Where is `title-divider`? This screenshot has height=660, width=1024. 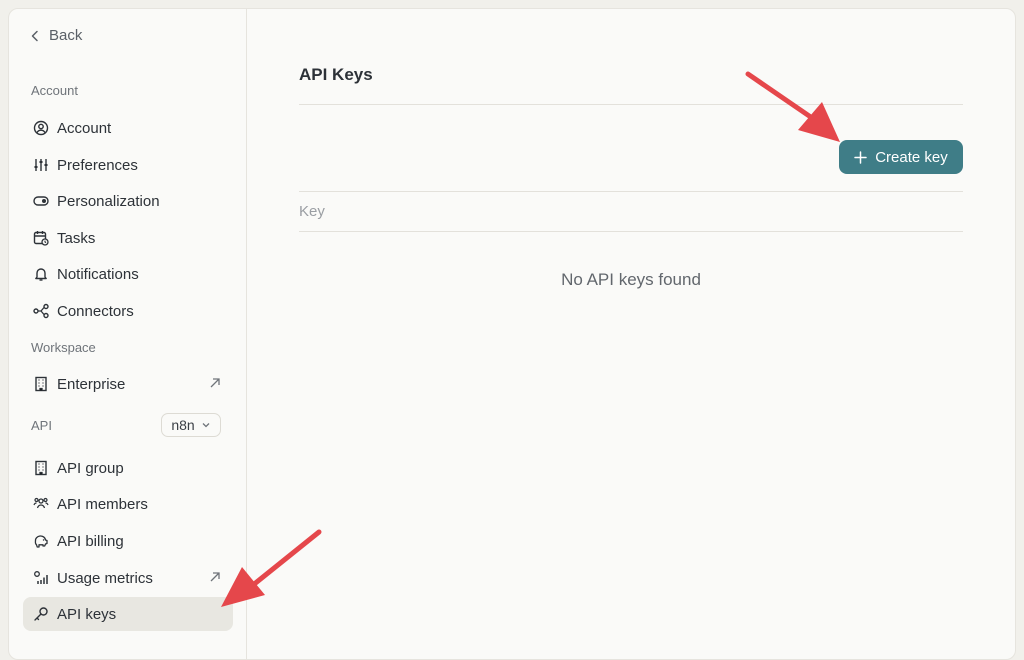 title-divider is located at coordinates (631, 104).